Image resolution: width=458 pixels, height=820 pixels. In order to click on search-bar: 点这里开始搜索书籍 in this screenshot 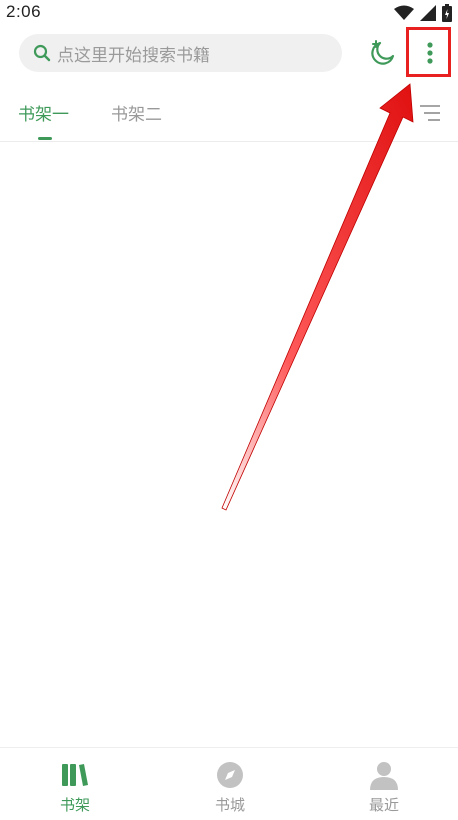, I will do `click(180, 53)`.